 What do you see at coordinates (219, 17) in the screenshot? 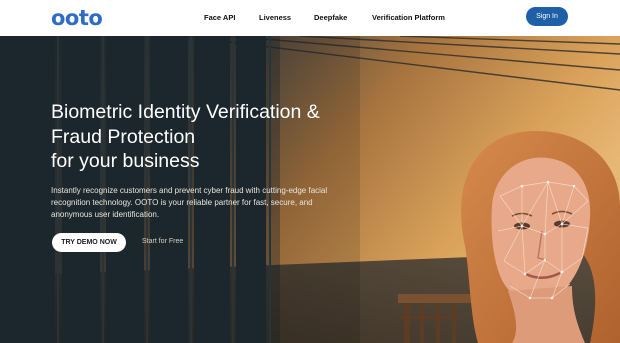
I see `nav-face-api: Face API` at bounding box center [219, 17].